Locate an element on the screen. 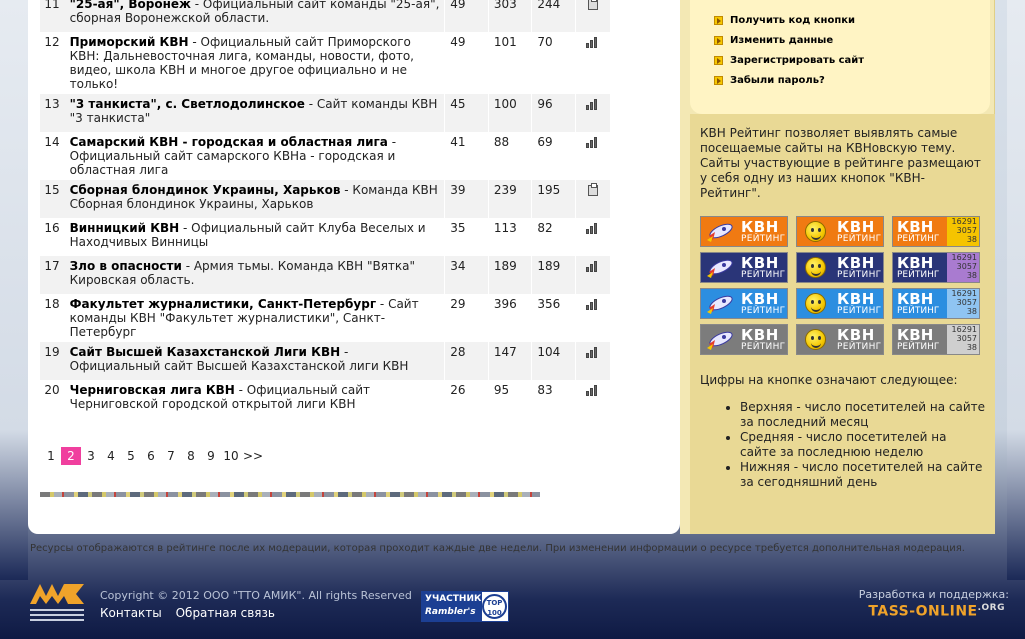 The height and width of the screenshot is (639, 1025). developer-site-name: TASS-ONLINE is located at coordinates (923, 611).